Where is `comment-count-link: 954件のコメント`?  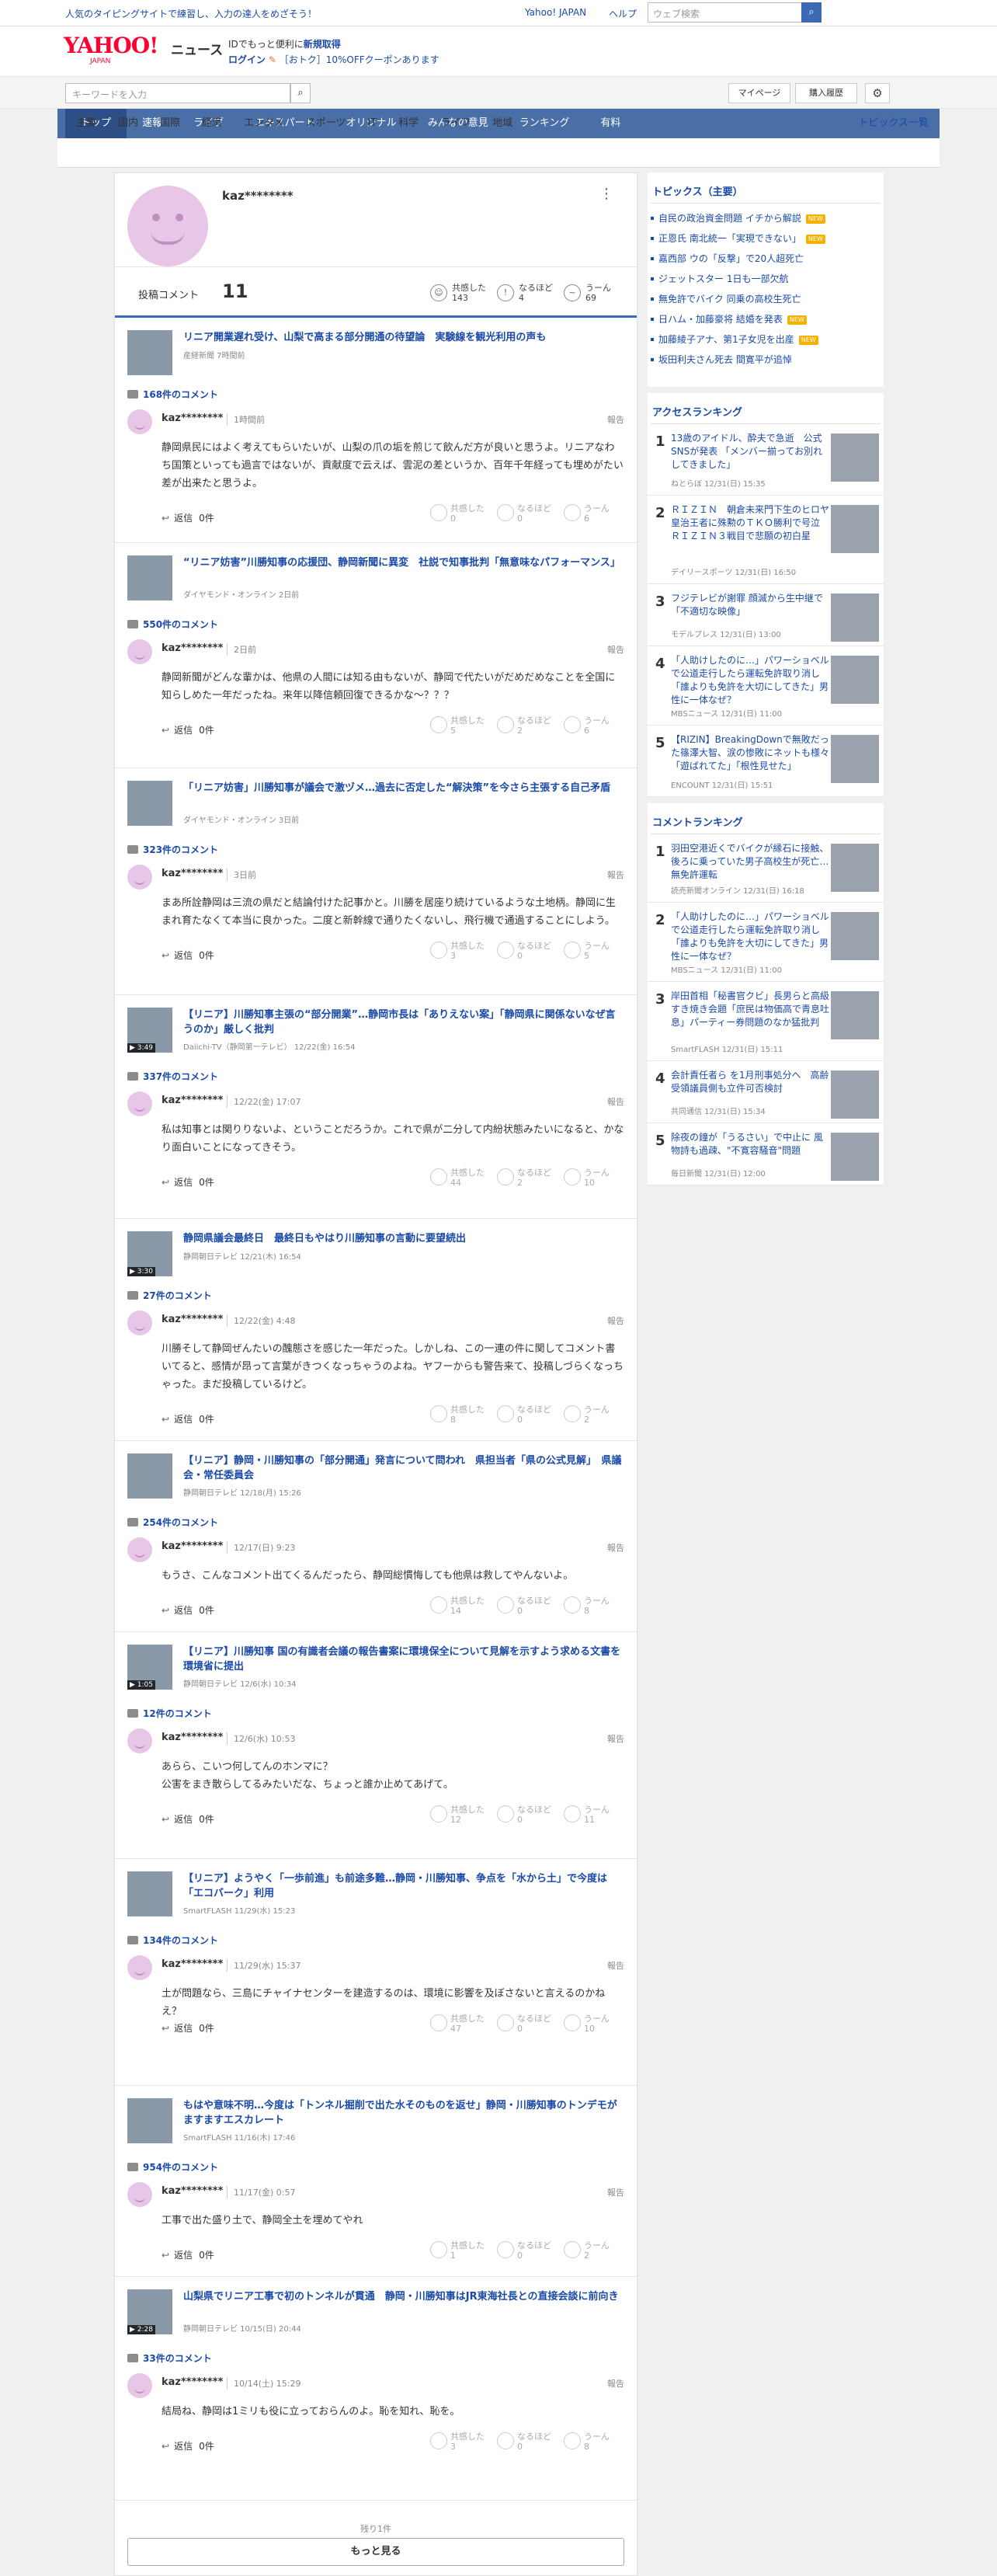 comment-count-link: 954件のコメント is located at coordinates (172, 2167).